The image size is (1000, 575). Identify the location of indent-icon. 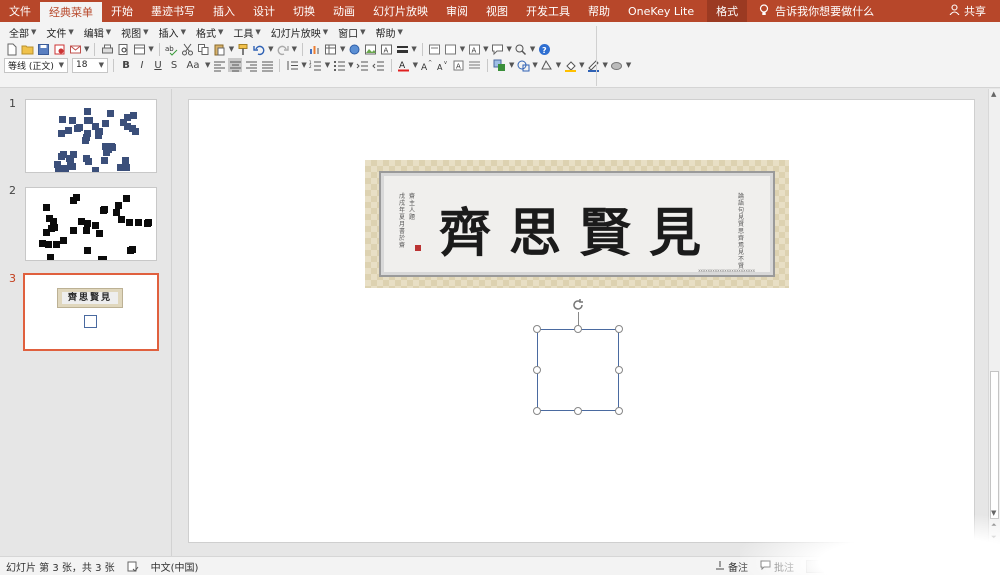
(363, 65).